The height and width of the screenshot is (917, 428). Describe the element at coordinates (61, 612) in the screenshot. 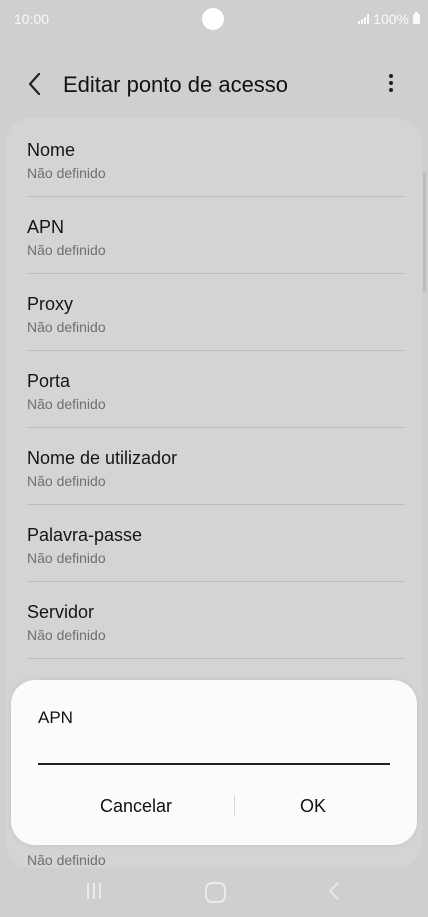

I see `setting-label: Servidor` at that location.